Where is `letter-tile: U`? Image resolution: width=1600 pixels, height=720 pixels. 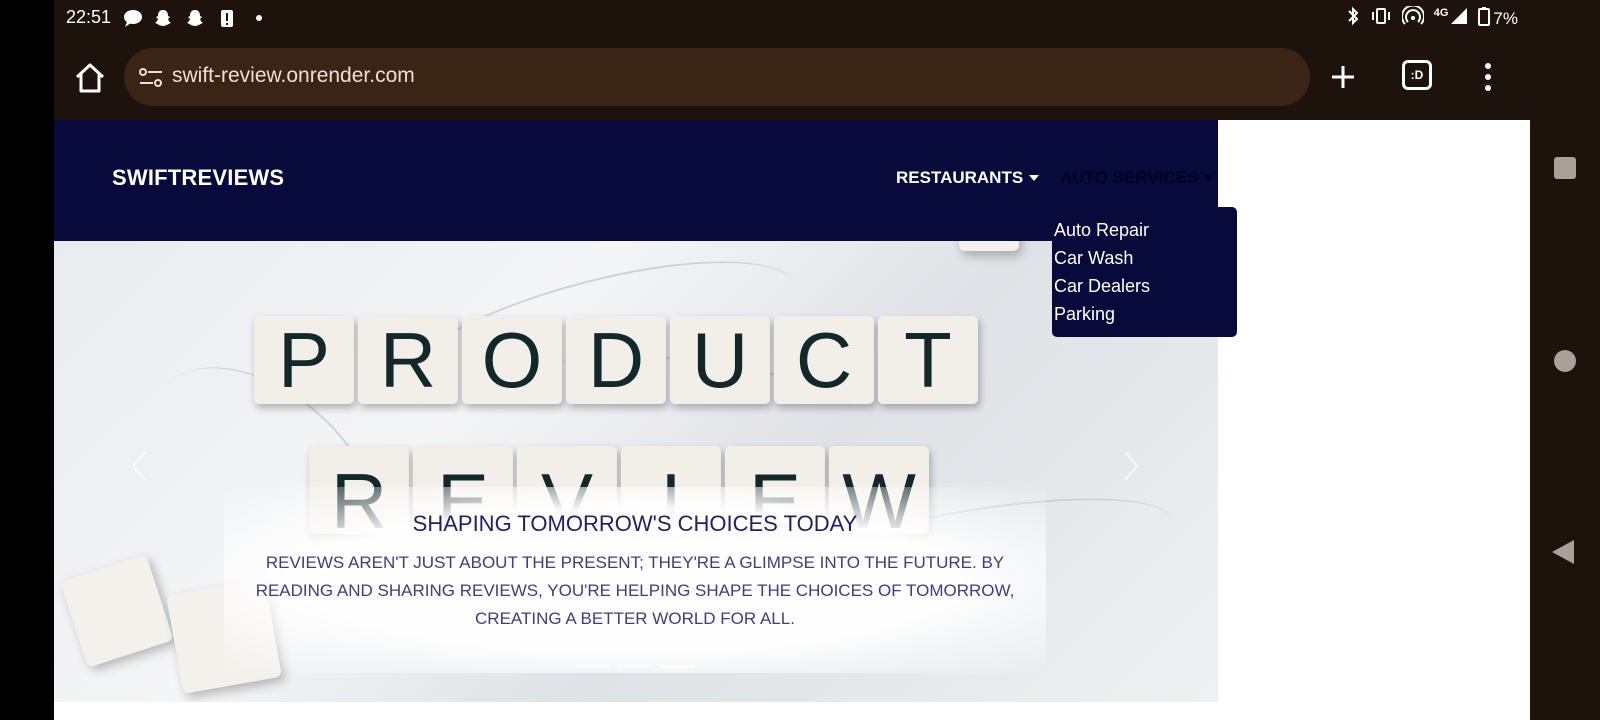
letter-tile: U is located at coordinates (720, 360).